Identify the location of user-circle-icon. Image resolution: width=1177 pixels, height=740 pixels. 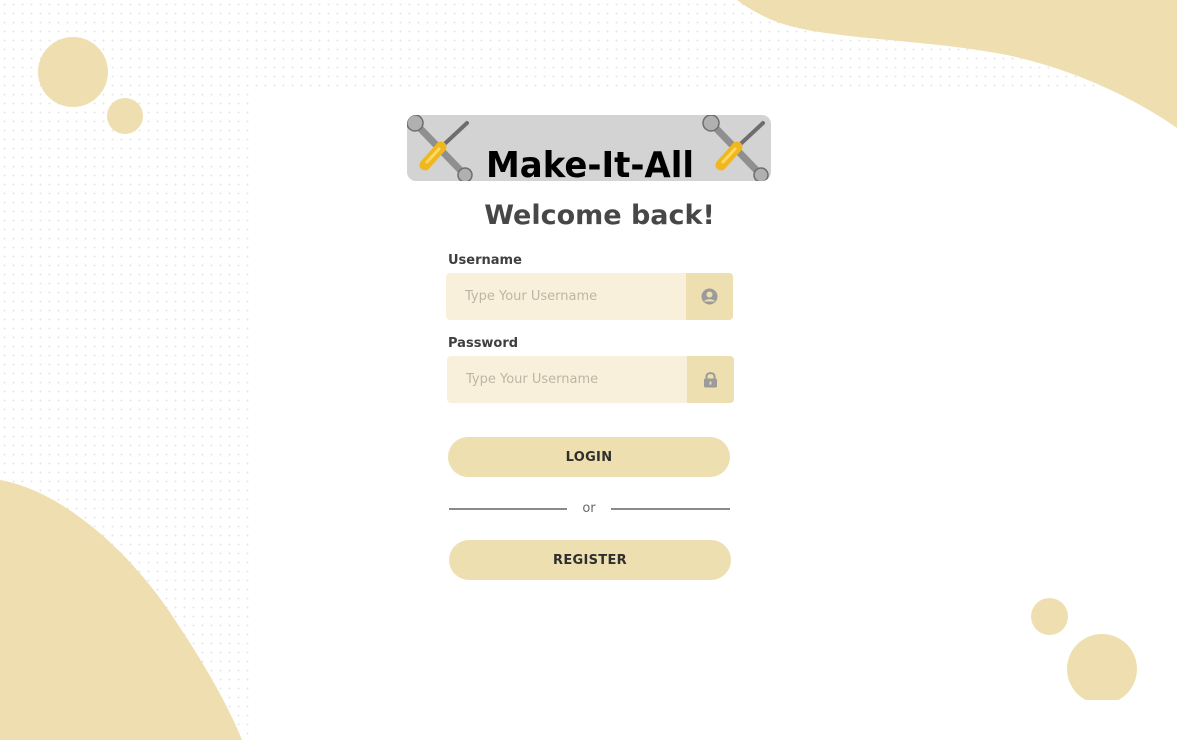
(709, 296).